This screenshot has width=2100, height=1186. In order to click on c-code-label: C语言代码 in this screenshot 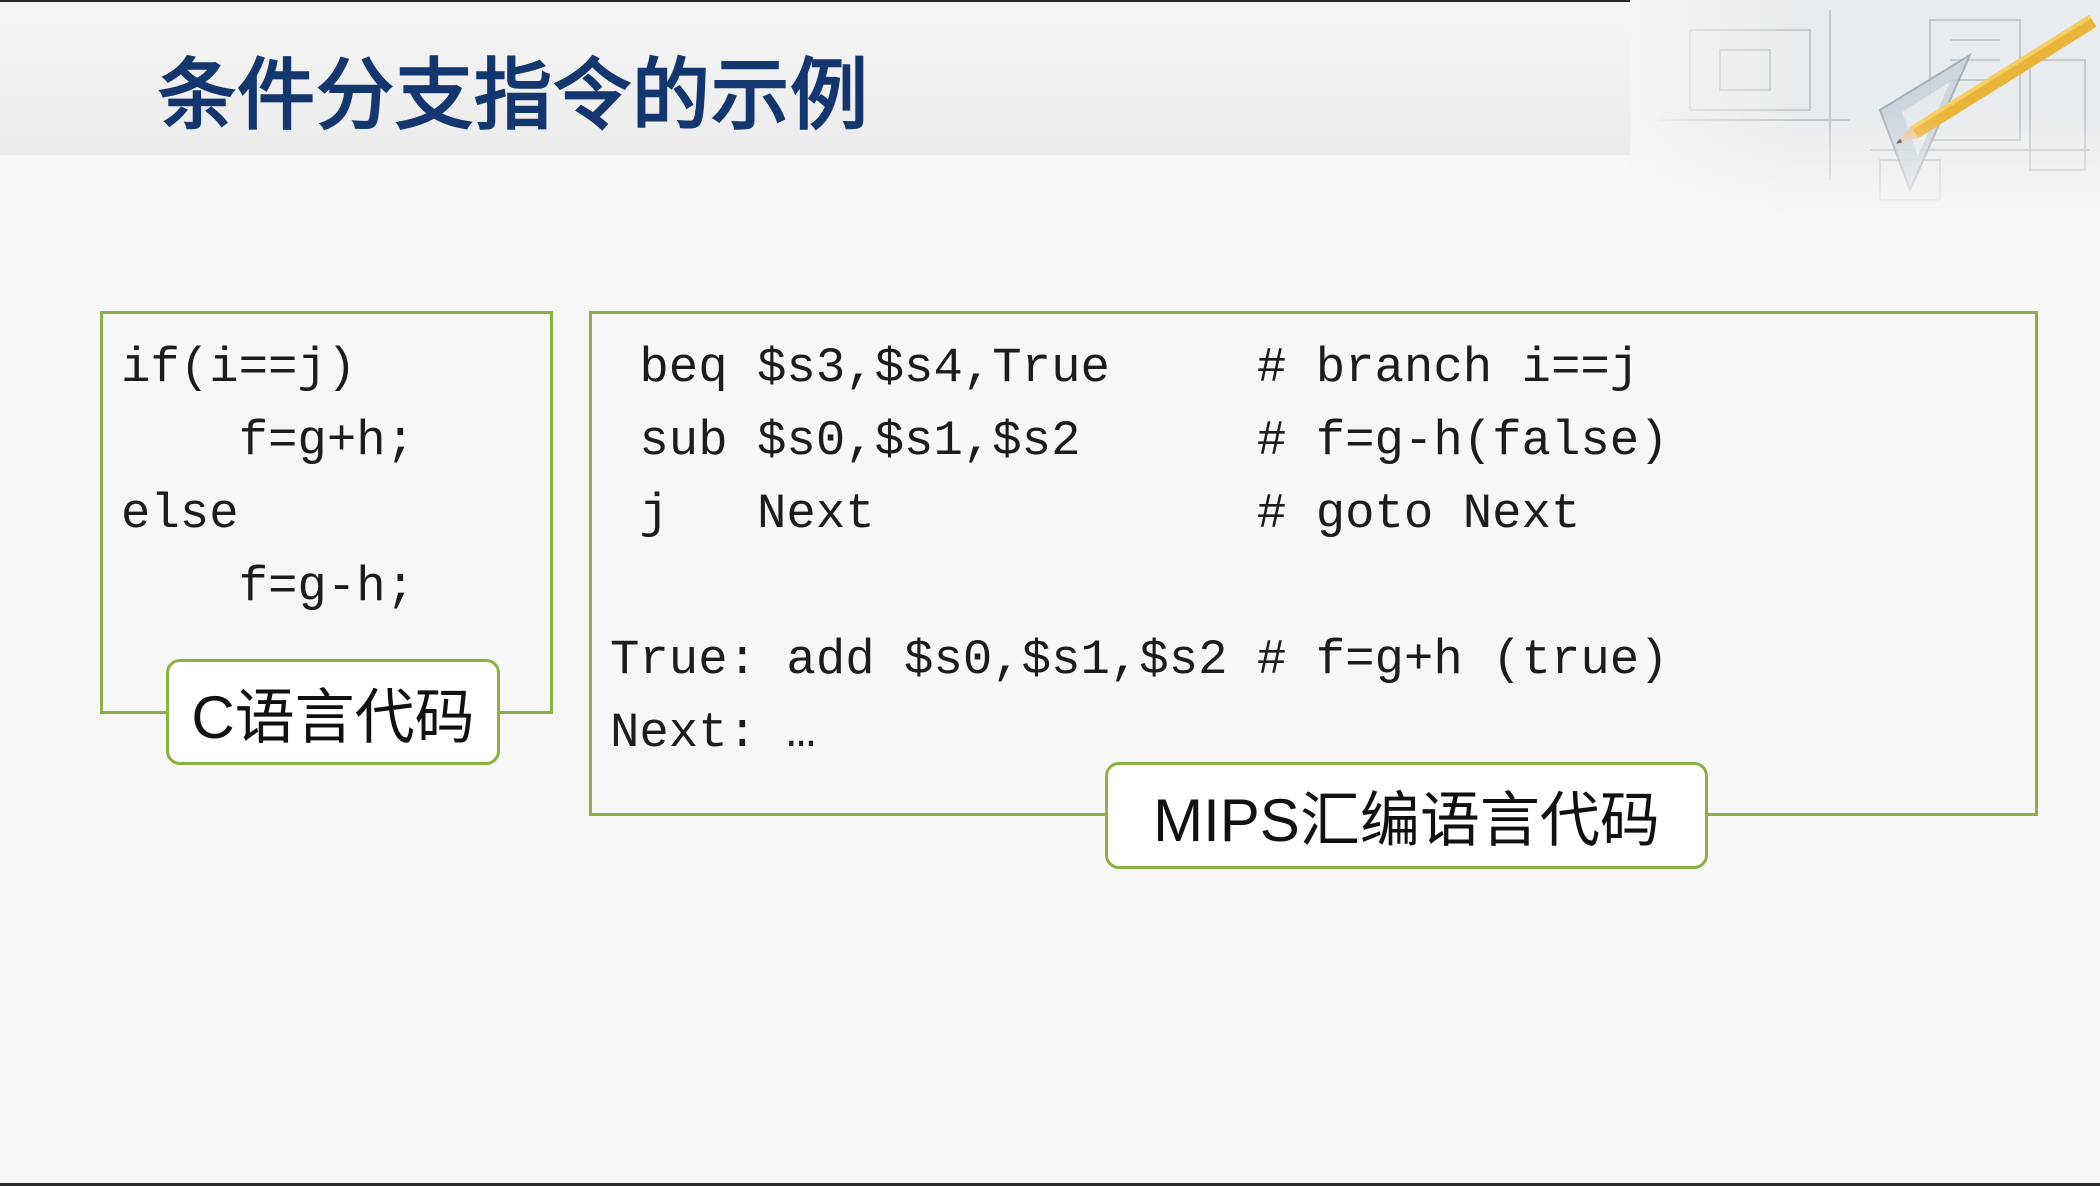, I will do `click(333, 712)`.